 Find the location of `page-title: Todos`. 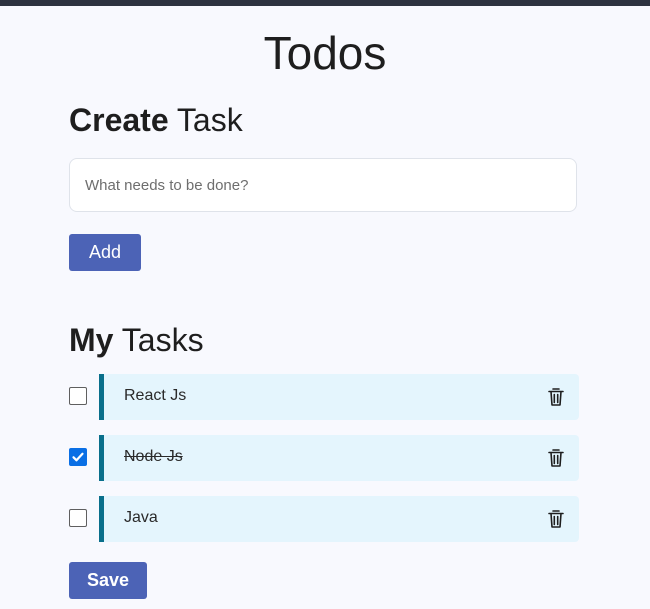

page-title: Todos is located at coordinates (325, 53).